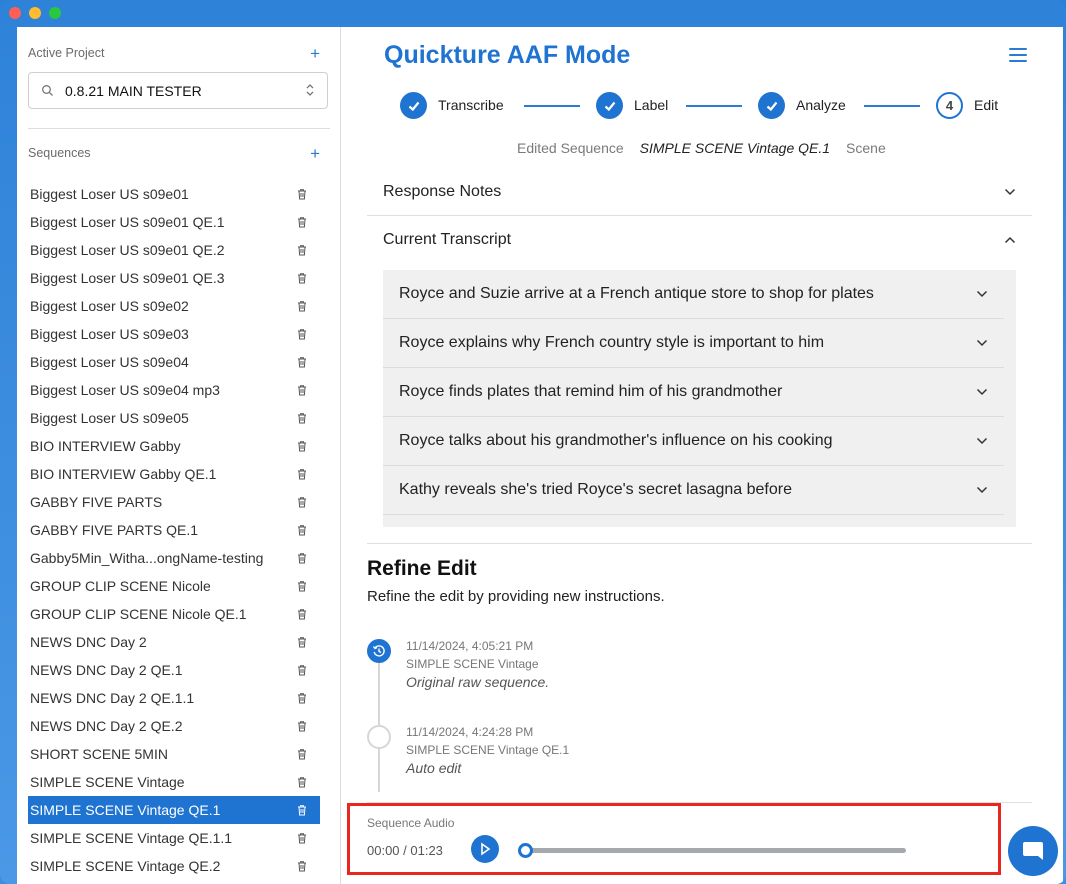 This screenshot has width=1066, height=884. What do you see at coordinates (138, 614) in the screenshot?
I see `sequence-item-label: GROUP CLIP SCENE Nicole QE.1` at bounding box center [138, 614].